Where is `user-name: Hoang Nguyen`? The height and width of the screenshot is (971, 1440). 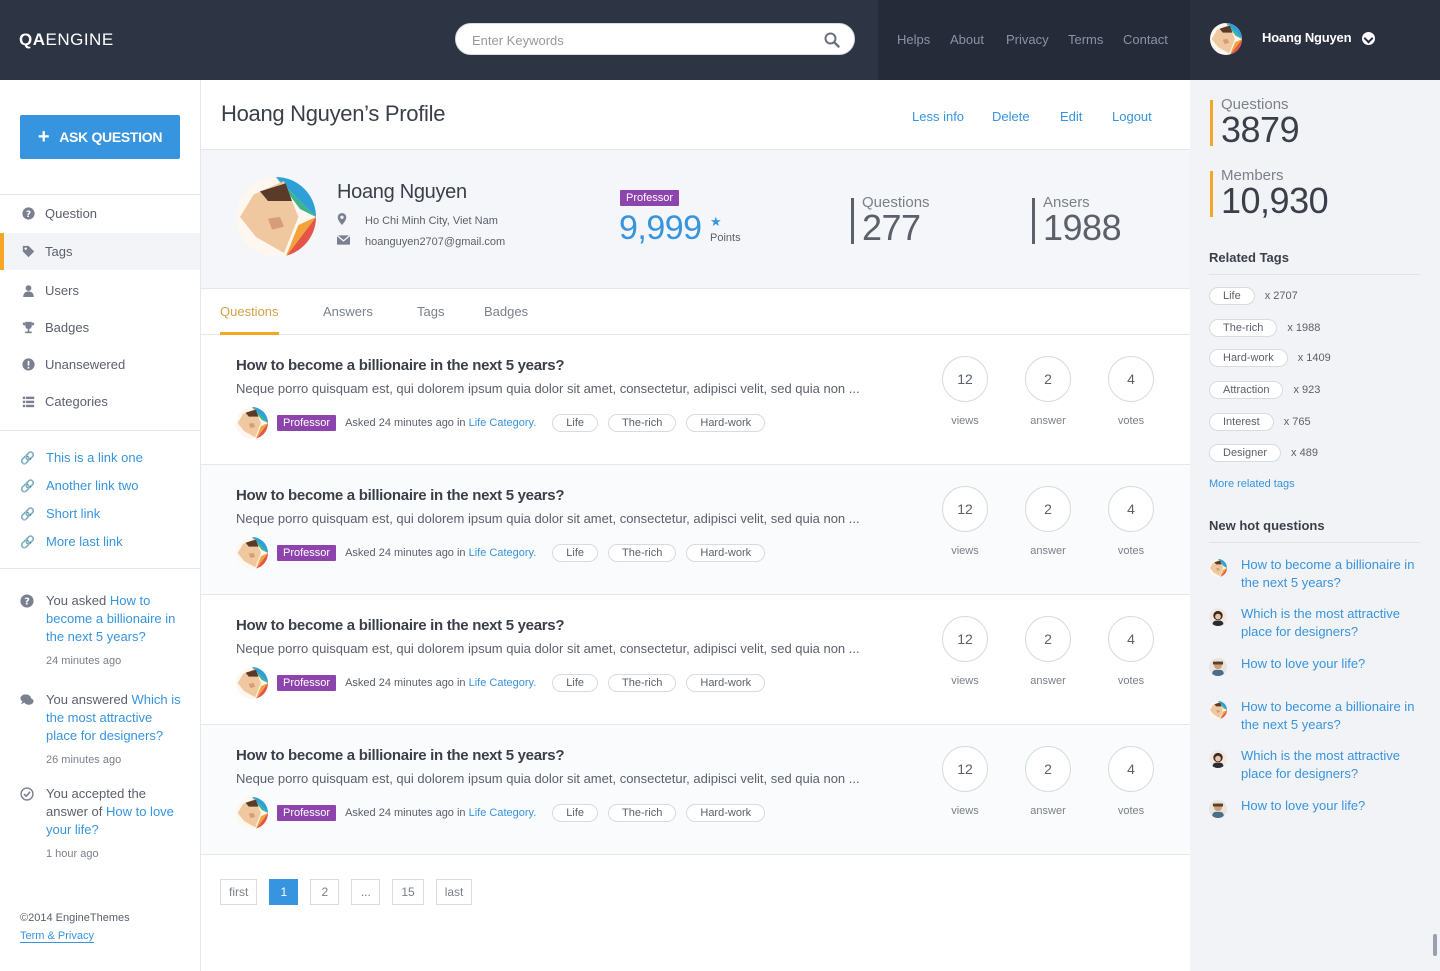
user-name: Hoang Nguyen is located at coordinates (1307, 37).